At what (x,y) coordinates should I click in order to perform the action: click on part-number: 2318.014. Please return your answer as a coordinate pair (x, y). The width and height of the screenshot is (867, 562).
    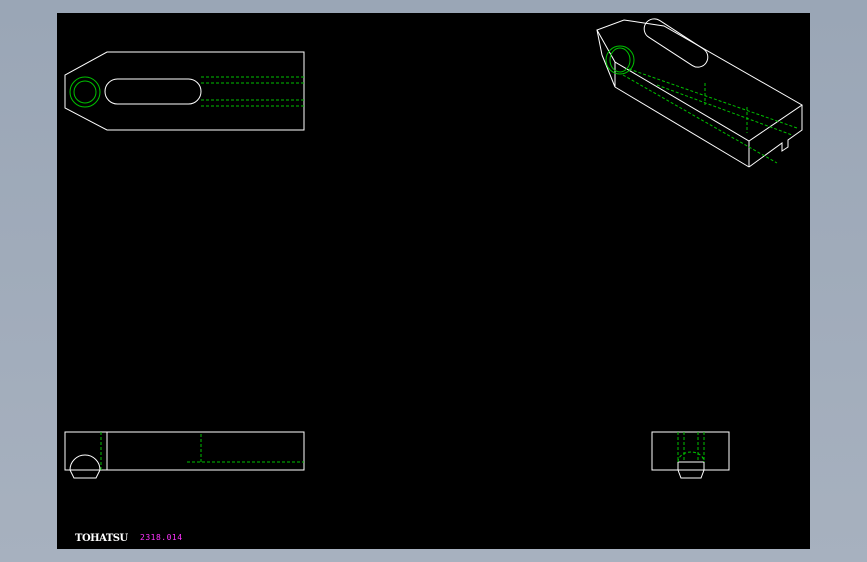
    Looking at the image, I should click on (161, 537).